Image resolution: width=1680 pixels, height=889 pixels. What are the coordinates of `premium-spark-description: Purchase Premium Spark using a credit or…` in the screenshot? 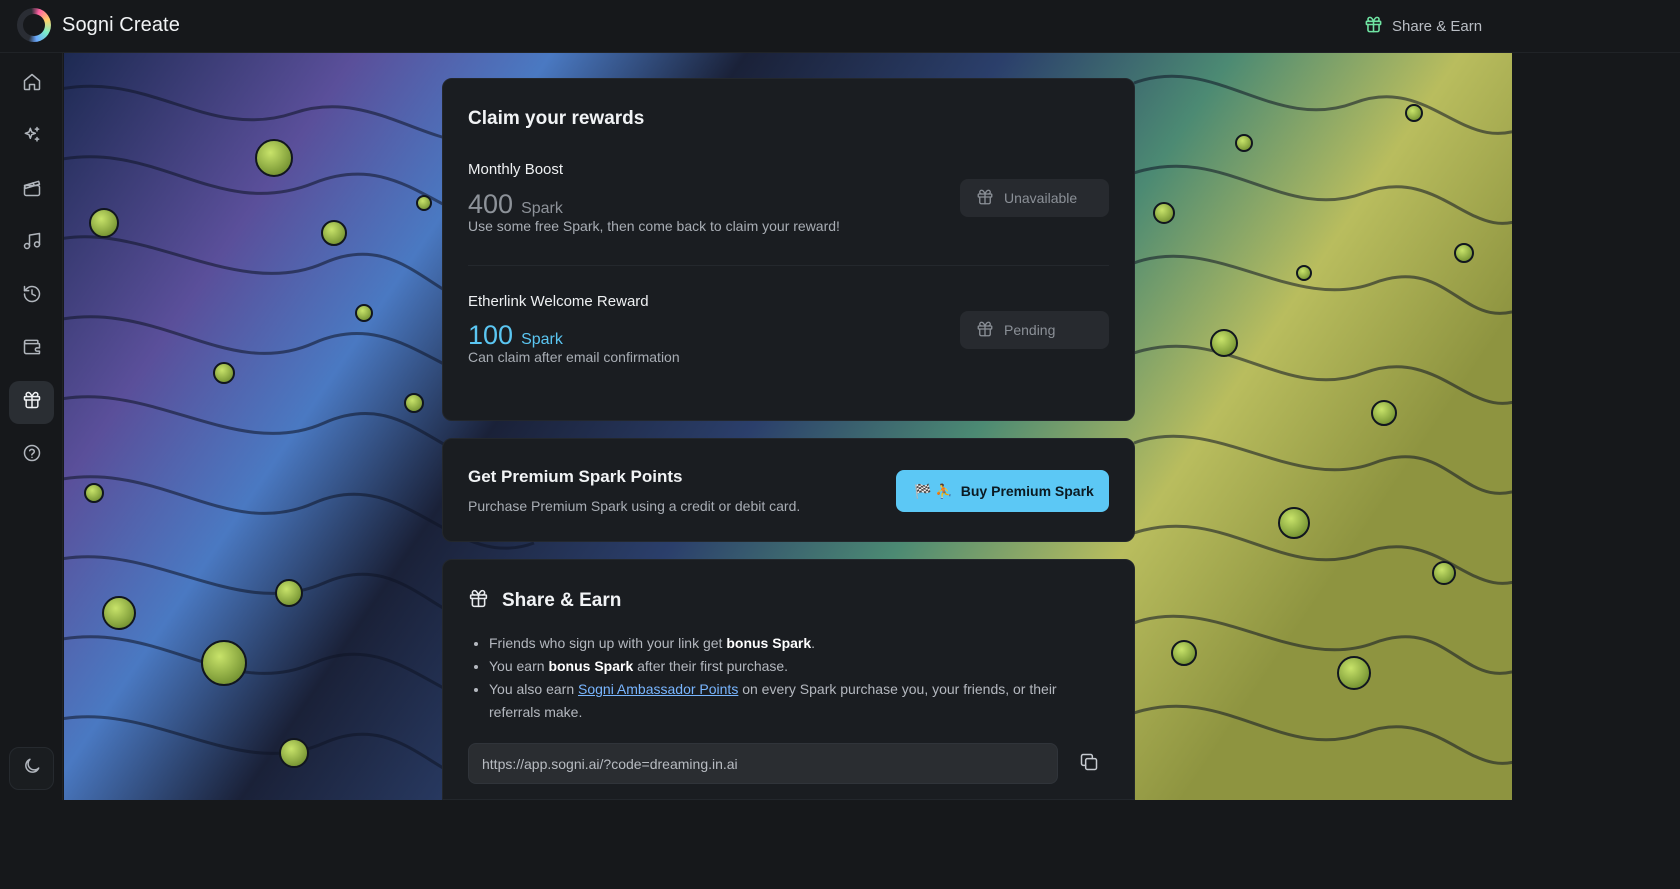 It's located at (634, 506).